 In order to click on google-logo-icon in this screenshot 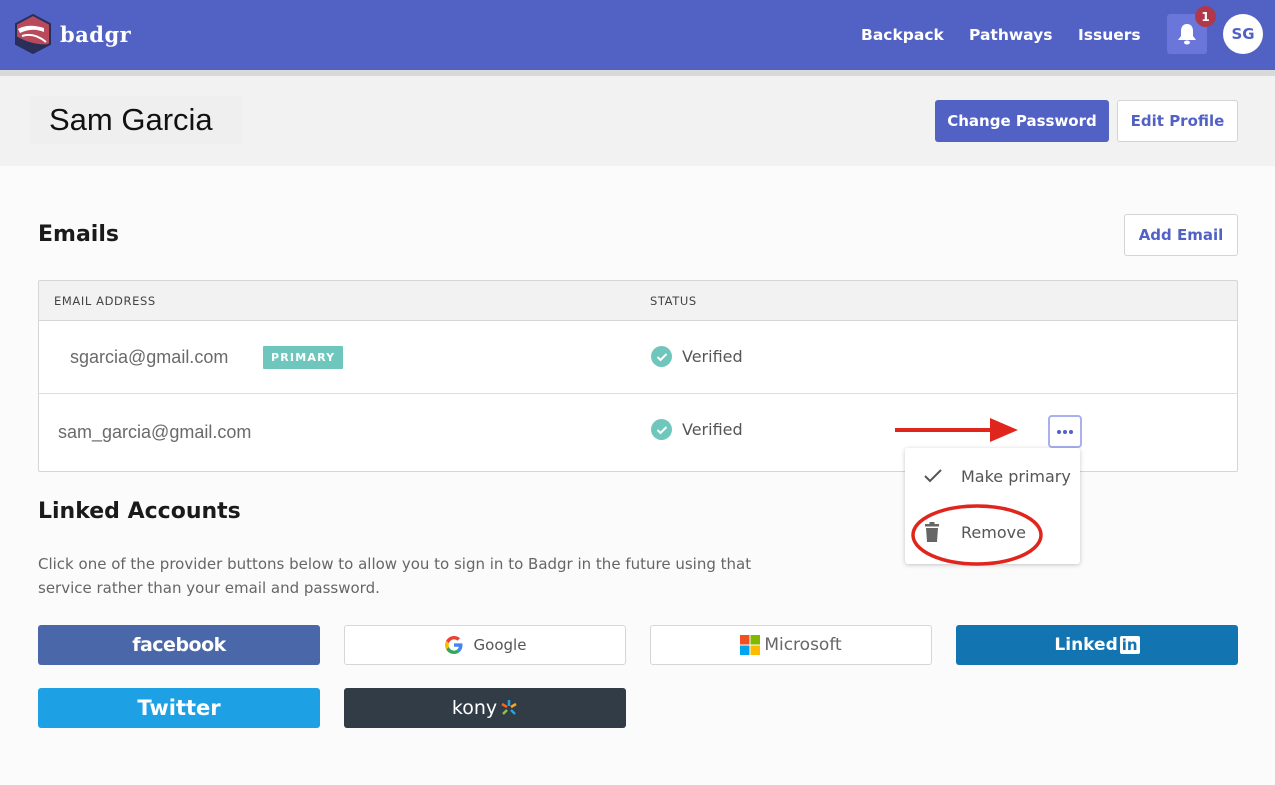, I will do `click(453, 645)`.